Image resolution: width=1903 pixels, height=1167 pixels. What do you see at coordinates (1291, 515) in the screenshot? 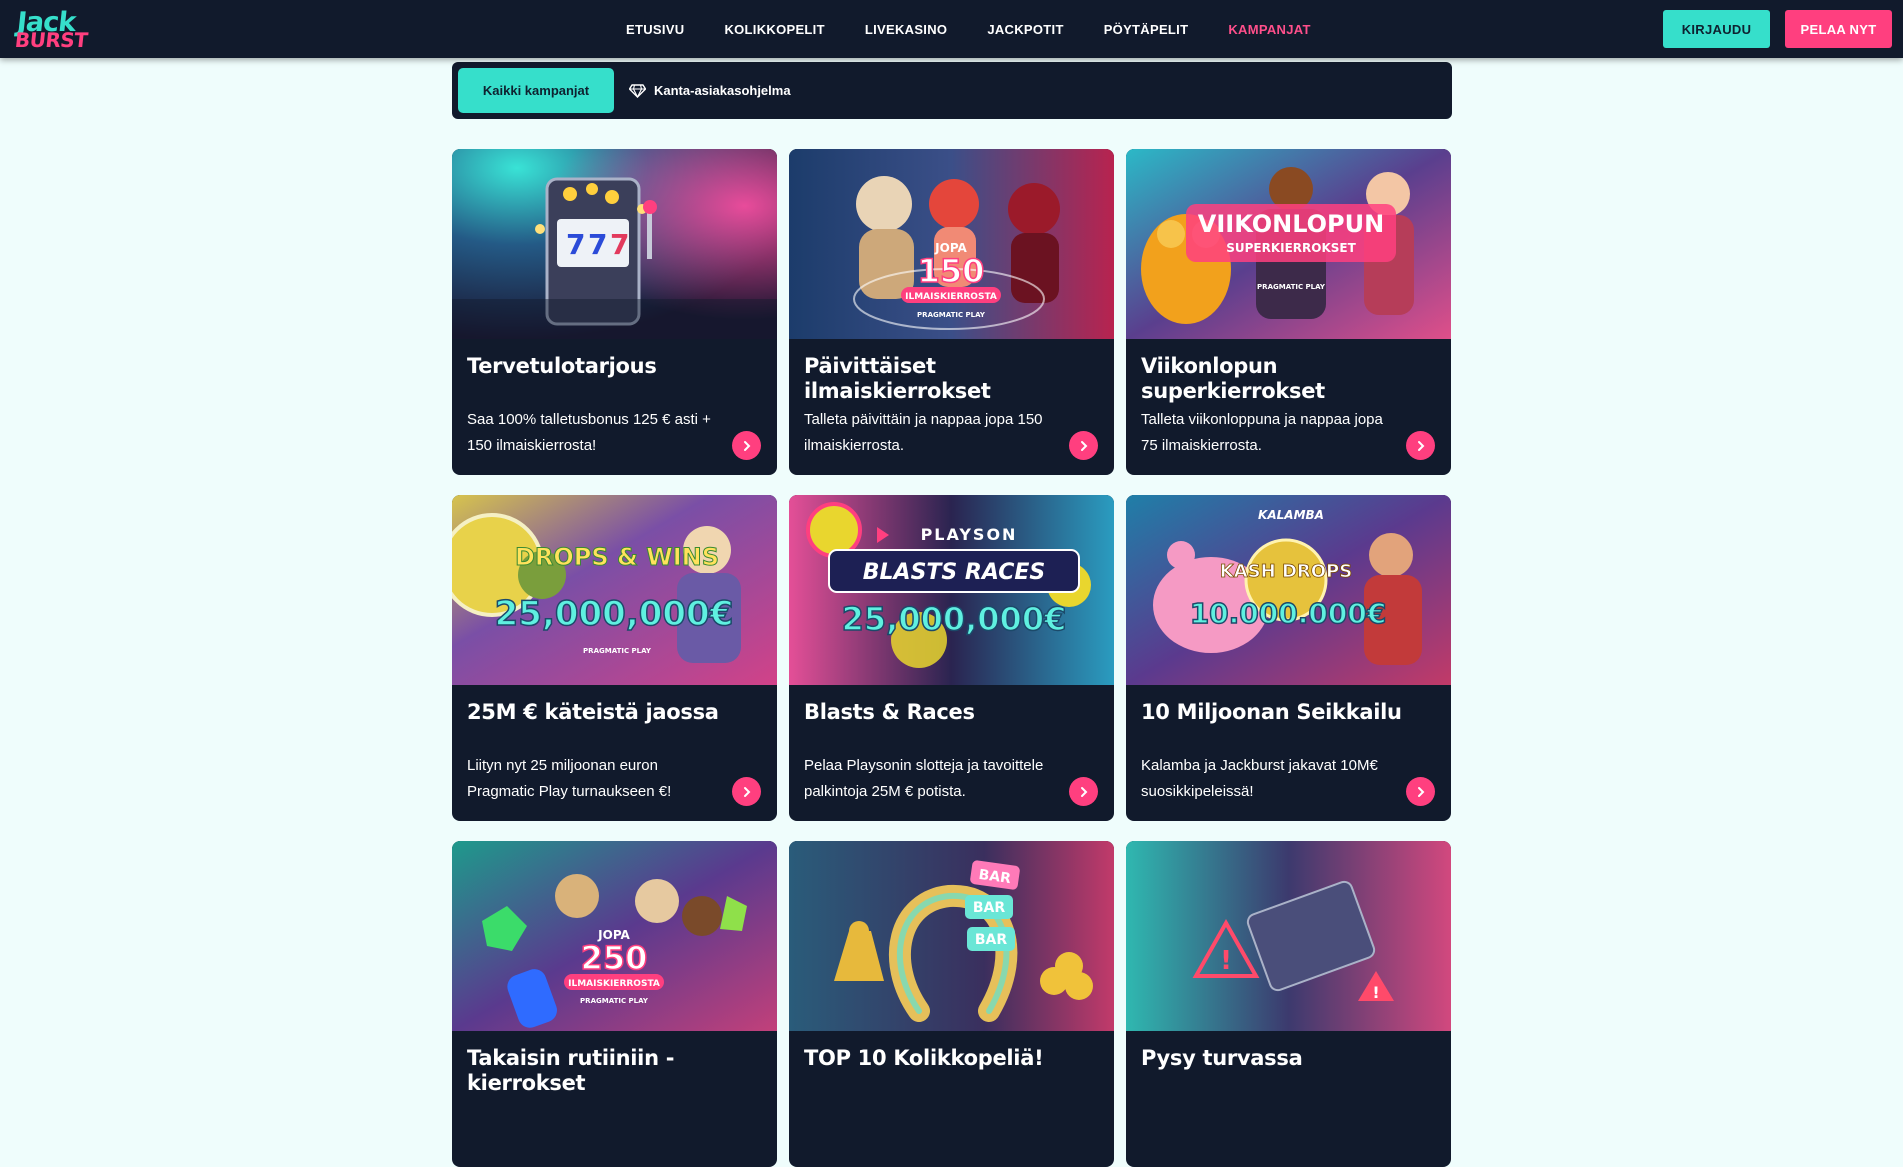
I see `overlay-provider: KALAMBA` at bounding box center [1291, 515].